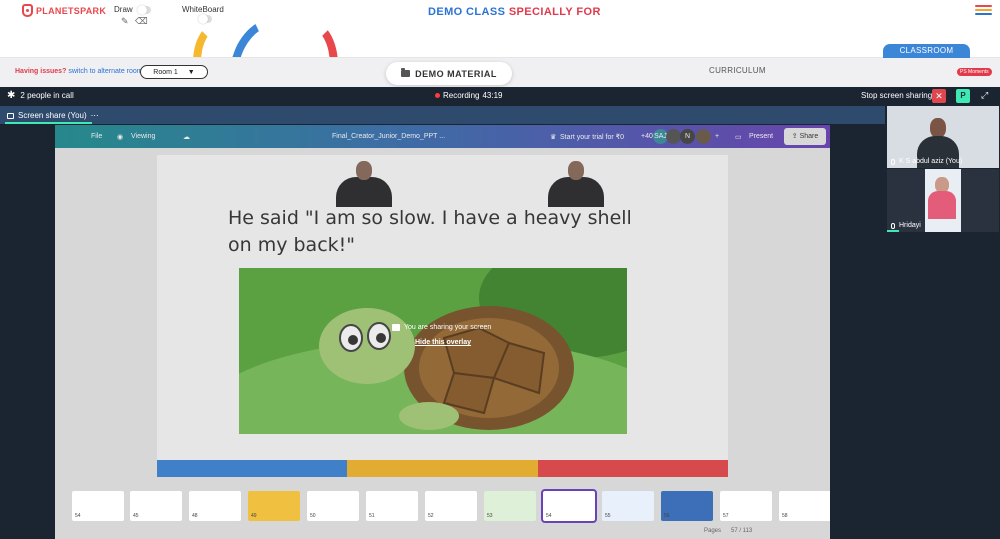 This screenshot has width=1000, height=539. Describe the element at coordinates (983, 11) in the screenshot. I see `menu-icon` at that location.